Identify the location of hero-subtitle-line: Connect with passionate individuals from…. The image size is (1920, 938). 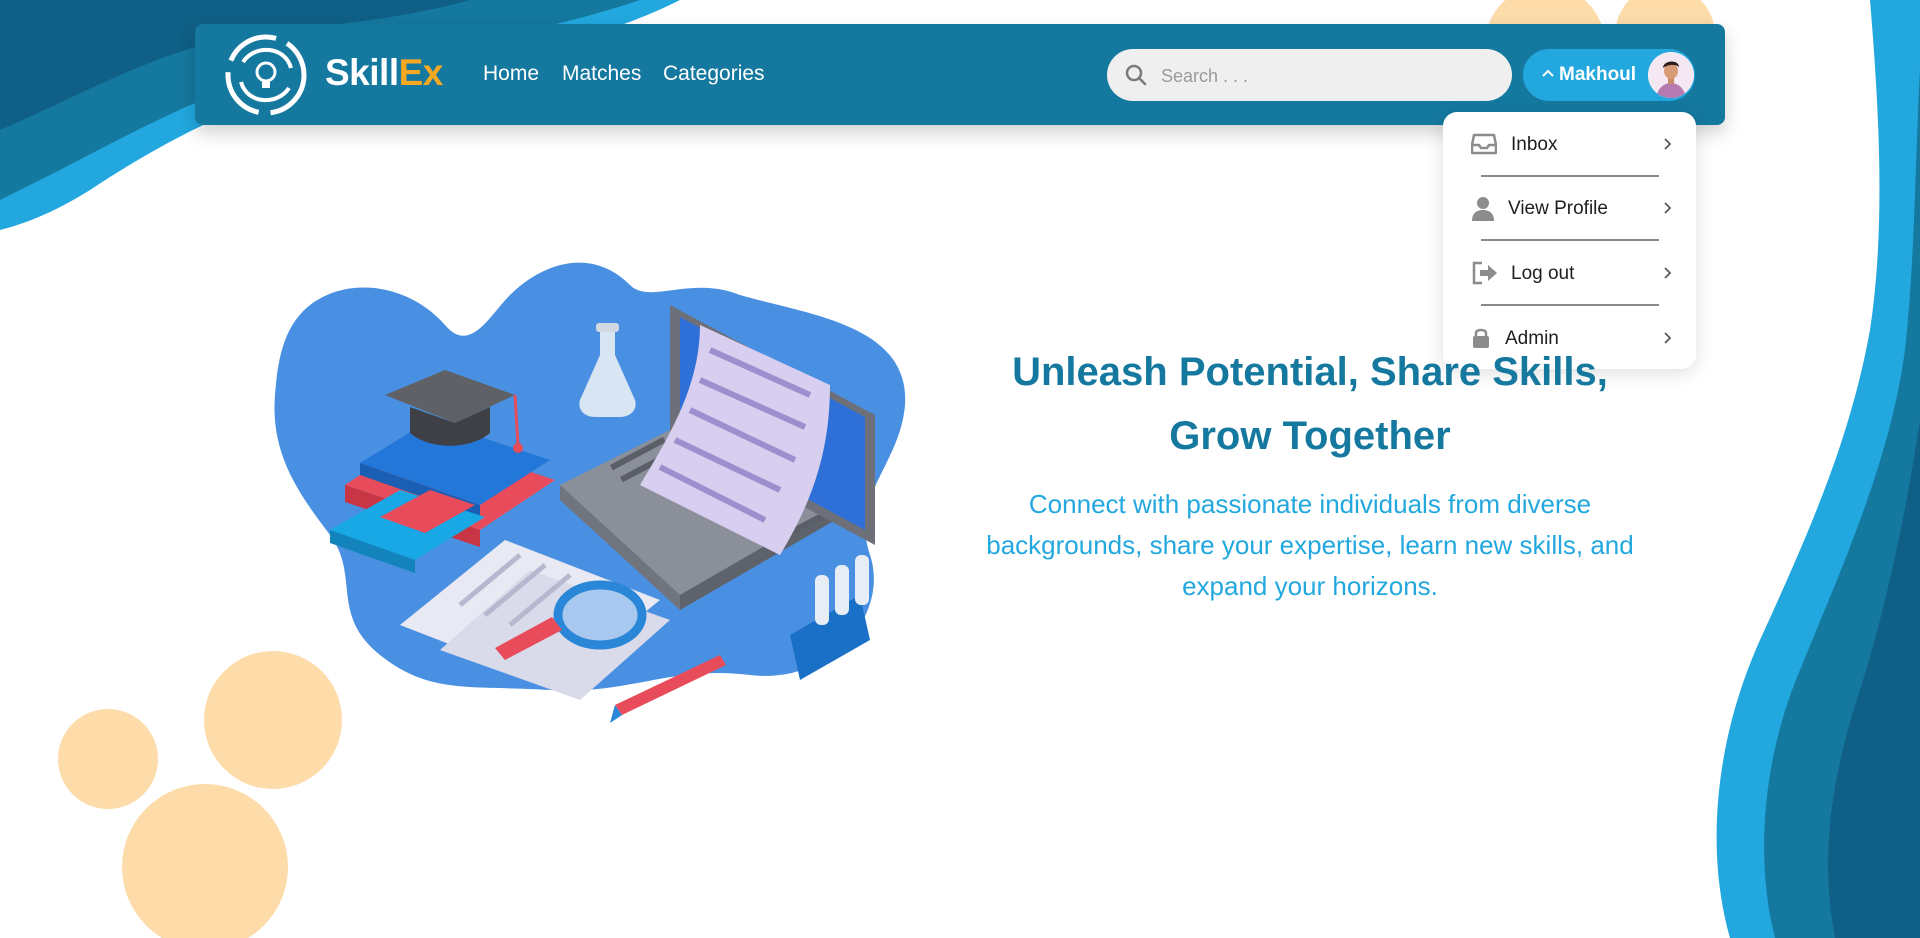
(1310, 504).